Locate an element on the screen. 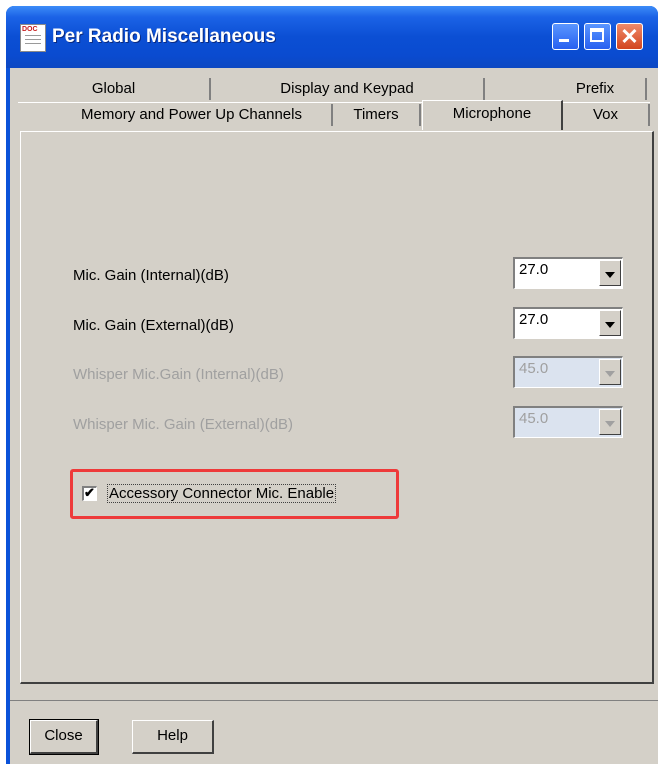  tab-display-and-keypad: Display and Keypad is located at coordinates (348, 89).